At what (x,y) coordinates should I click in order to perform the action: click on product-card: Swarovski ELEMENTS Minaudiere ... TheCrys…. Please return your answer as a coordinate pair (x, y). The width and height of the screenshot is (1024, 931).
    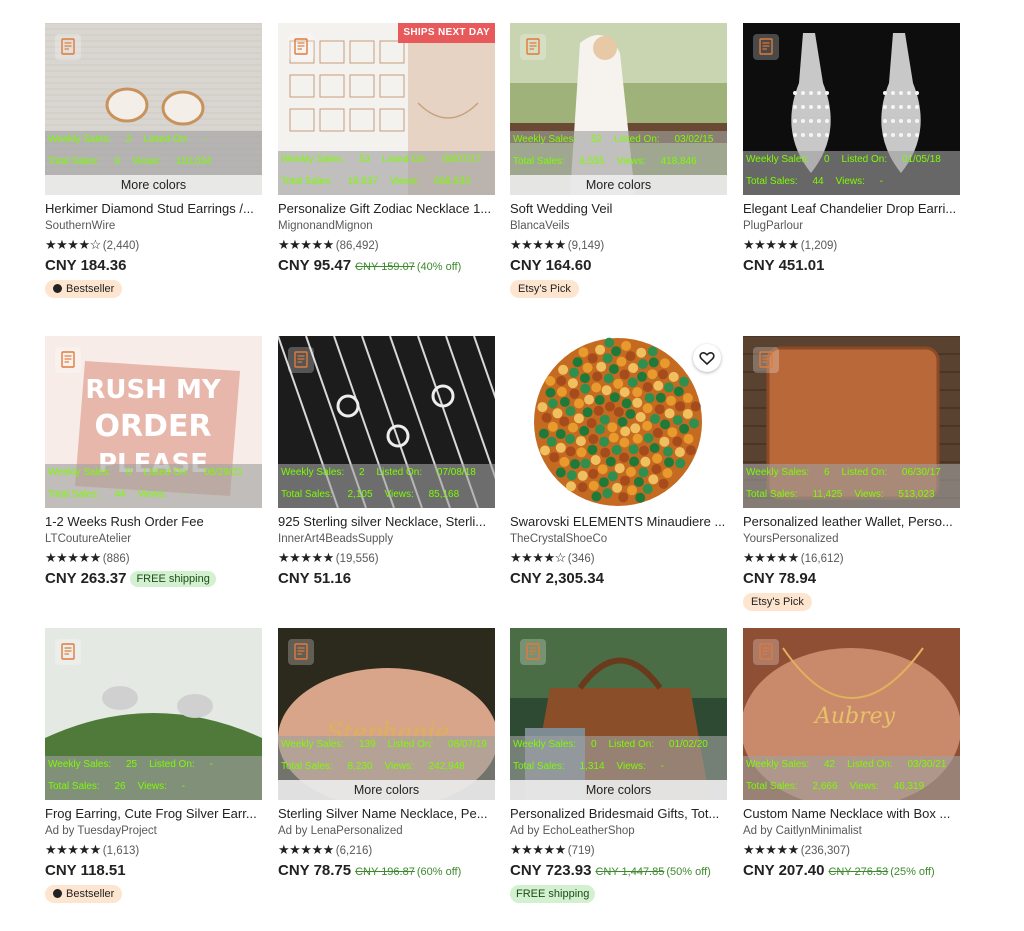
    Looking at the image, I should click on (619, 462).